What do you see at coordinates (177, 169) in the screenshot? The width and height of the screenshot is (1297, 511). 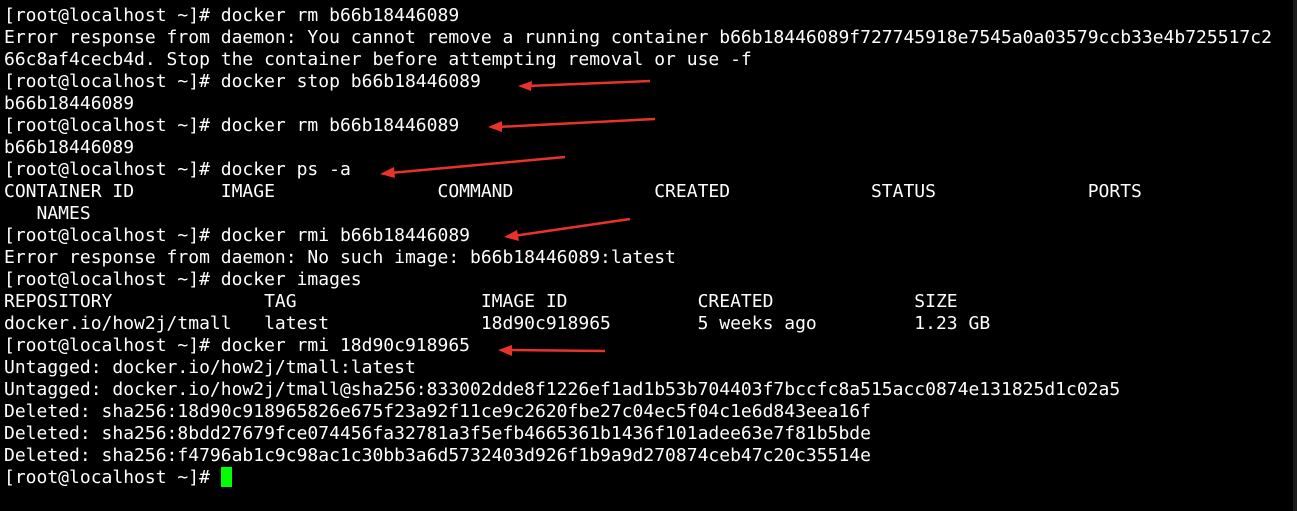 I see `terminal-line: [root@localhost ~]# docker ps -a` at bounding box center [177, 169].